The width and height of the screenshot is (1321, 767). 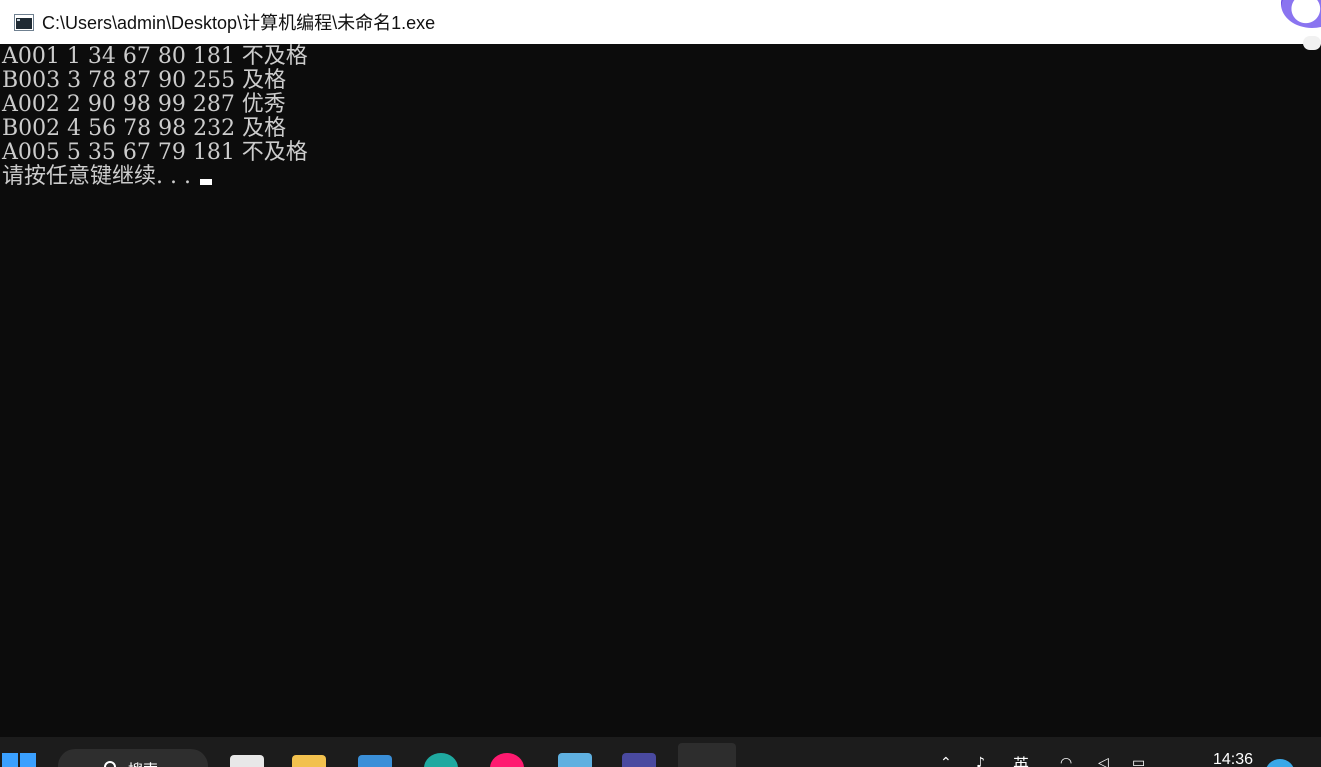 I want to click on taskbar-clock: 14:36, so click(x=1233, y=759).